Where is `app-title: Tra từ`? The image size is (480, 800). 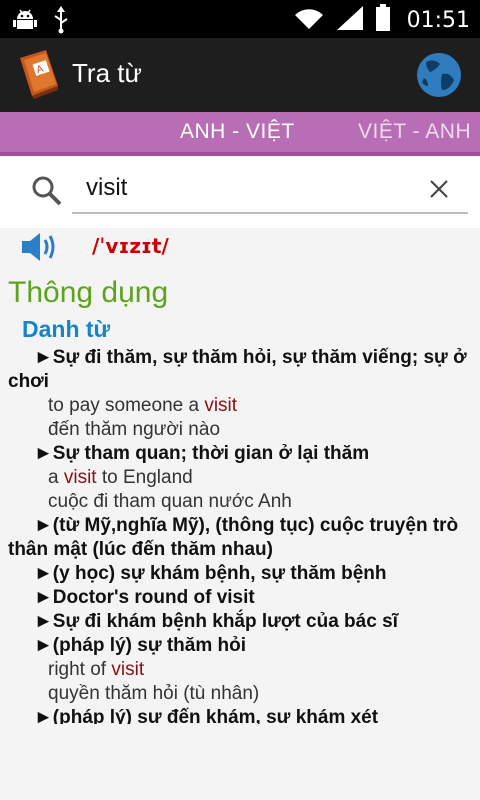 app-title: Tra từ is located at coordinates (107, 73).